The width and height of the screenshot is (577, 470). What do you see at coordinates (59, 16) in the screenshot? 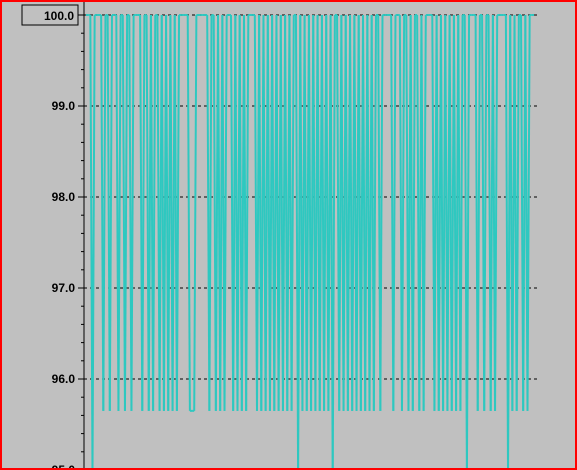
I see `cursor-value-label: 100.0` at bounding box center [59, 16].